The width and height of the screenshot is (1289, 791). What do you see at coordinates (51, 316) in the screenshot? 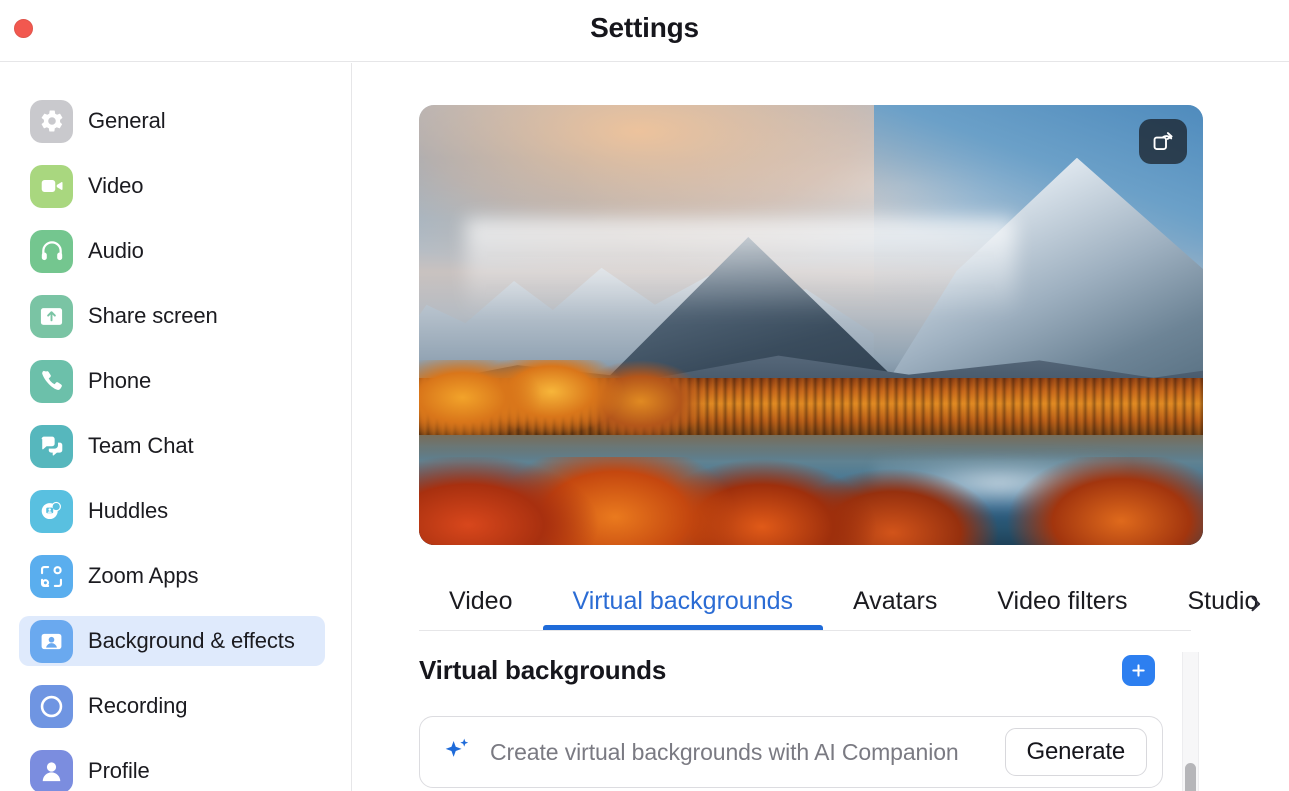
I see `share-screen-icon` at bounding box center [51, 316].